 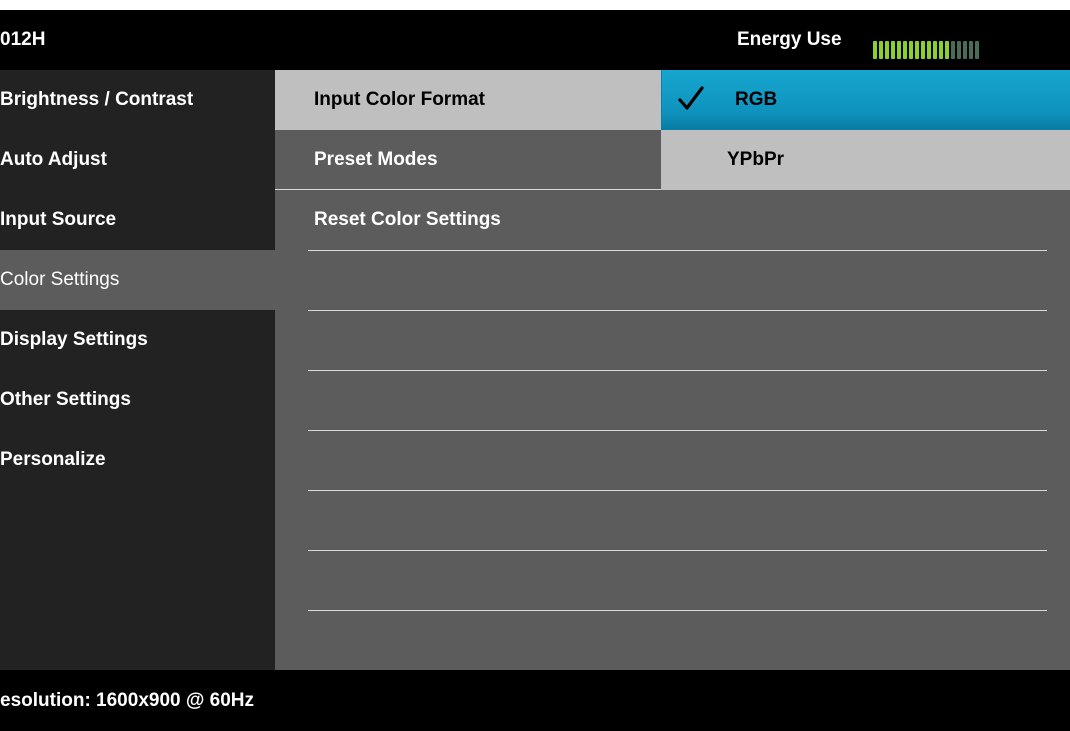 What do you see at coordinates (137, 280) in the screenshot?
I see `menu-item-color-settings: Color Settings` at bounding box center [137, 280].